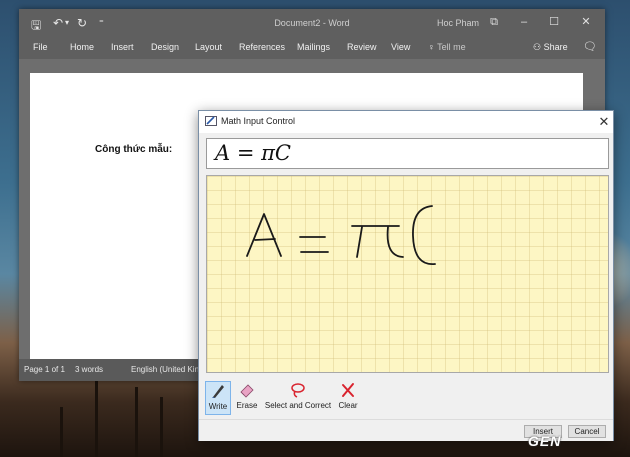  What do you see at coordinates (555, 47) in the screenshot?
I see `share-label: Share` at bounding box center [555, 47].